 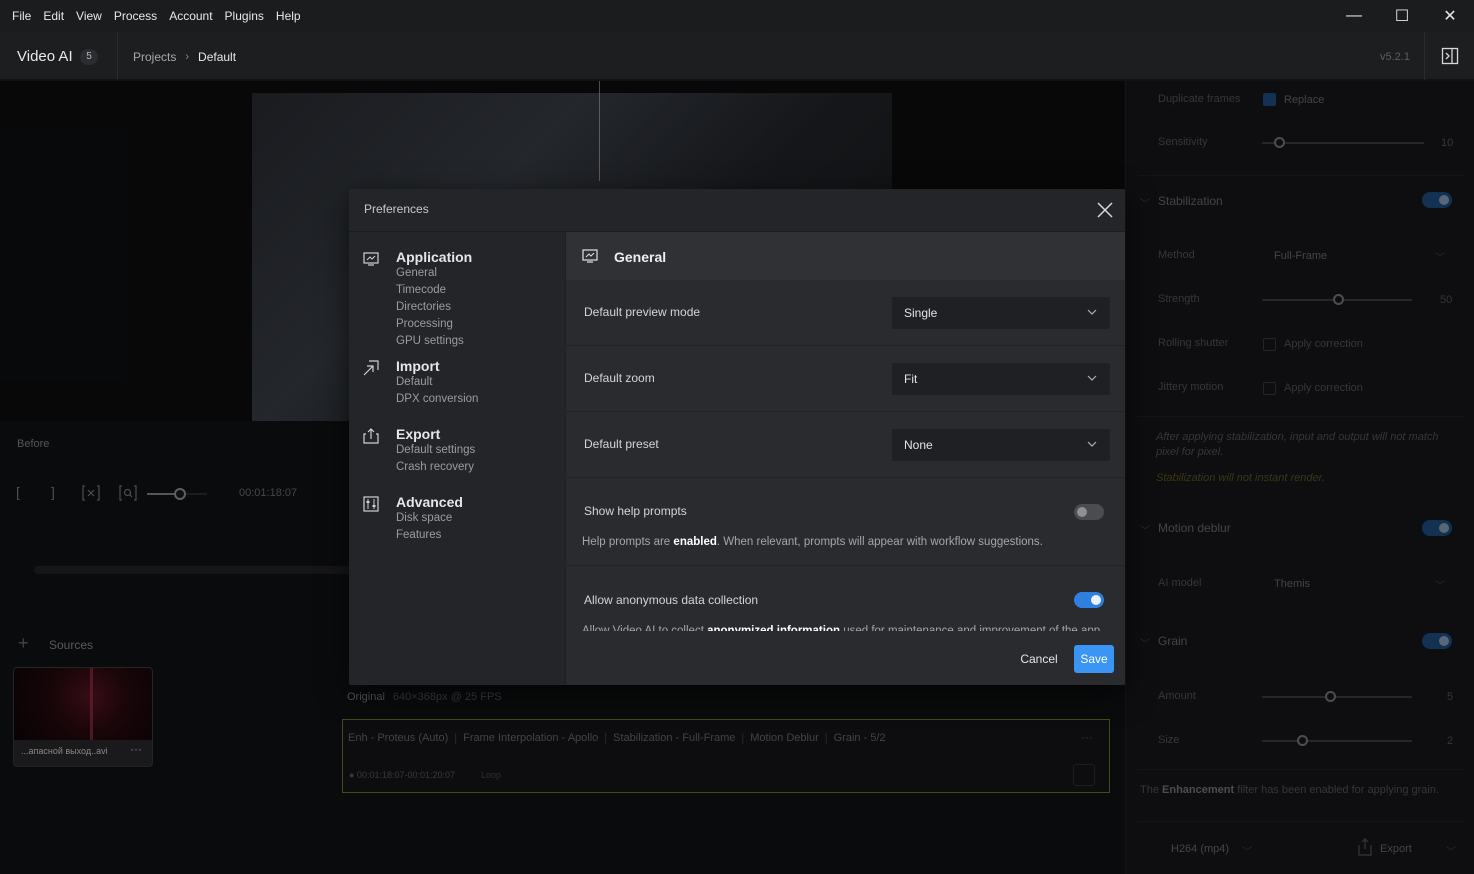 I want to click on menu-view: View, so click(x=89, y=16).